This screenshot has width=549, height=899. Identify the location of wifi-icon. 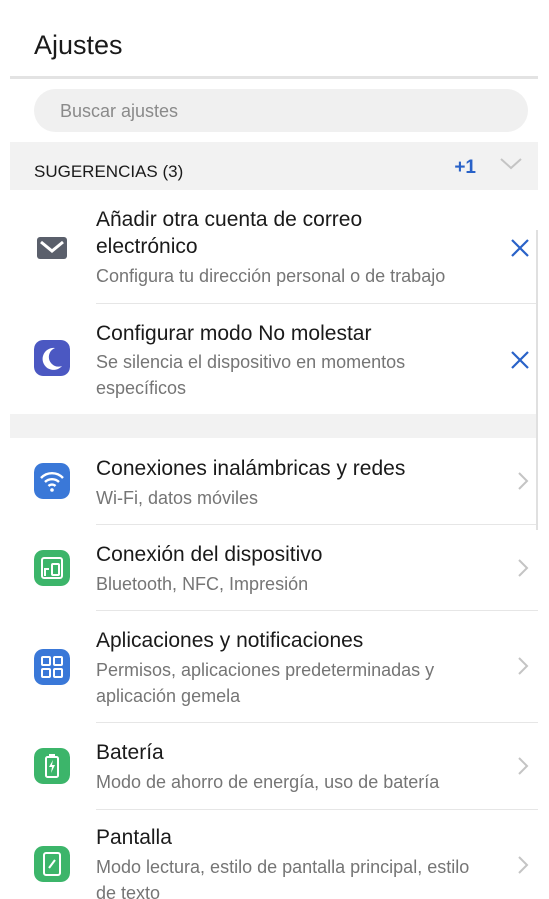
(52, 481).